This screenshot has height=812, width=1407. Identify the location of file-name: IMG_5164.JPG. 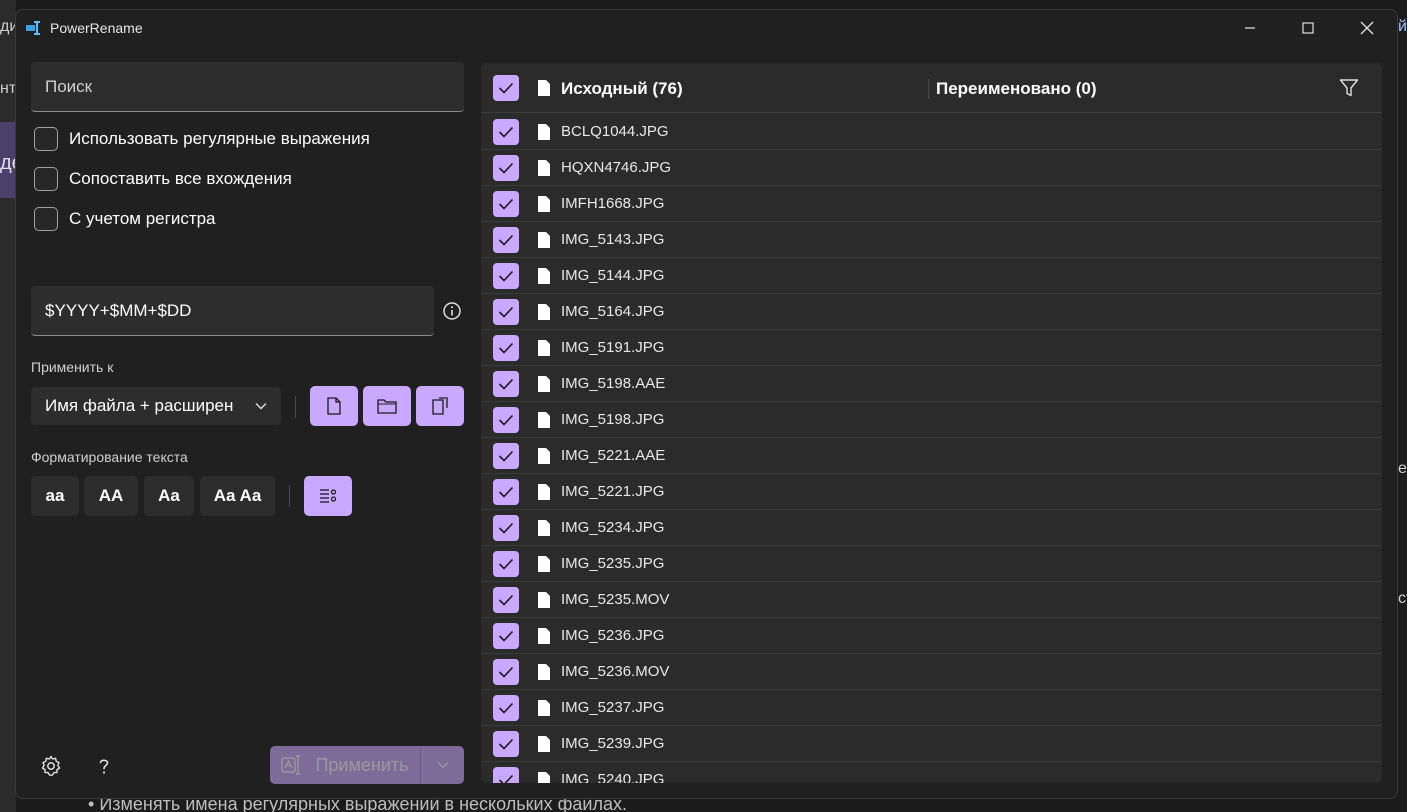
(613, 311).